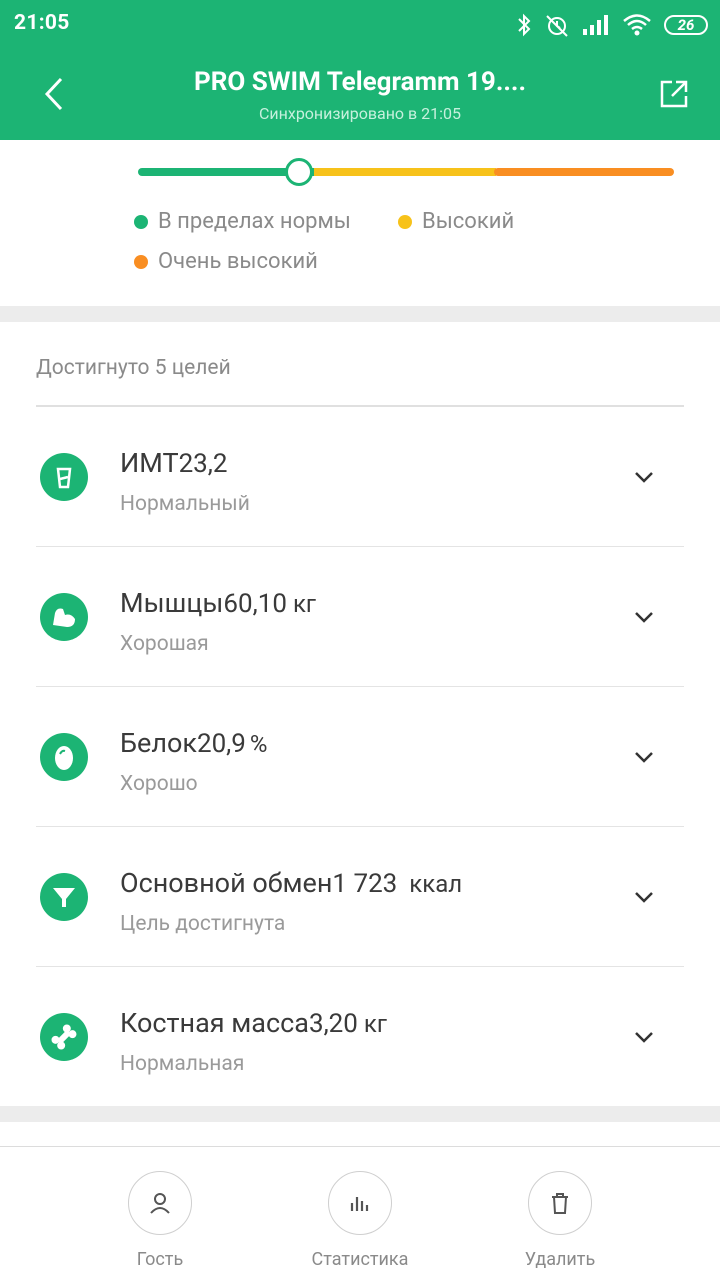 The width and height of the screenshot is (720, 1280). What do you see at coordinates (141, 261) in the screenshot?
I see `legend-dot-very-high` at bounding box center [141, 261].